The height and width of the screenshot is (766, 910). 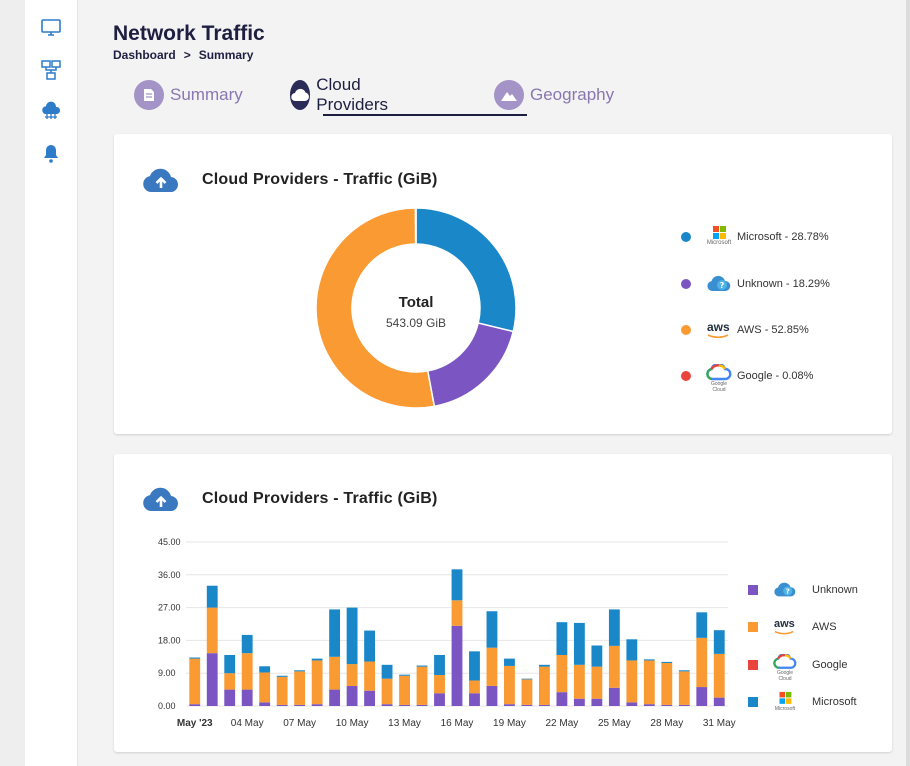 What do you see at coordinates (755, 237) in the screenshot?
I see `legend-item-microsoft: Microsoft Microsoft - 28.78%` at bounding box center [755, 237].